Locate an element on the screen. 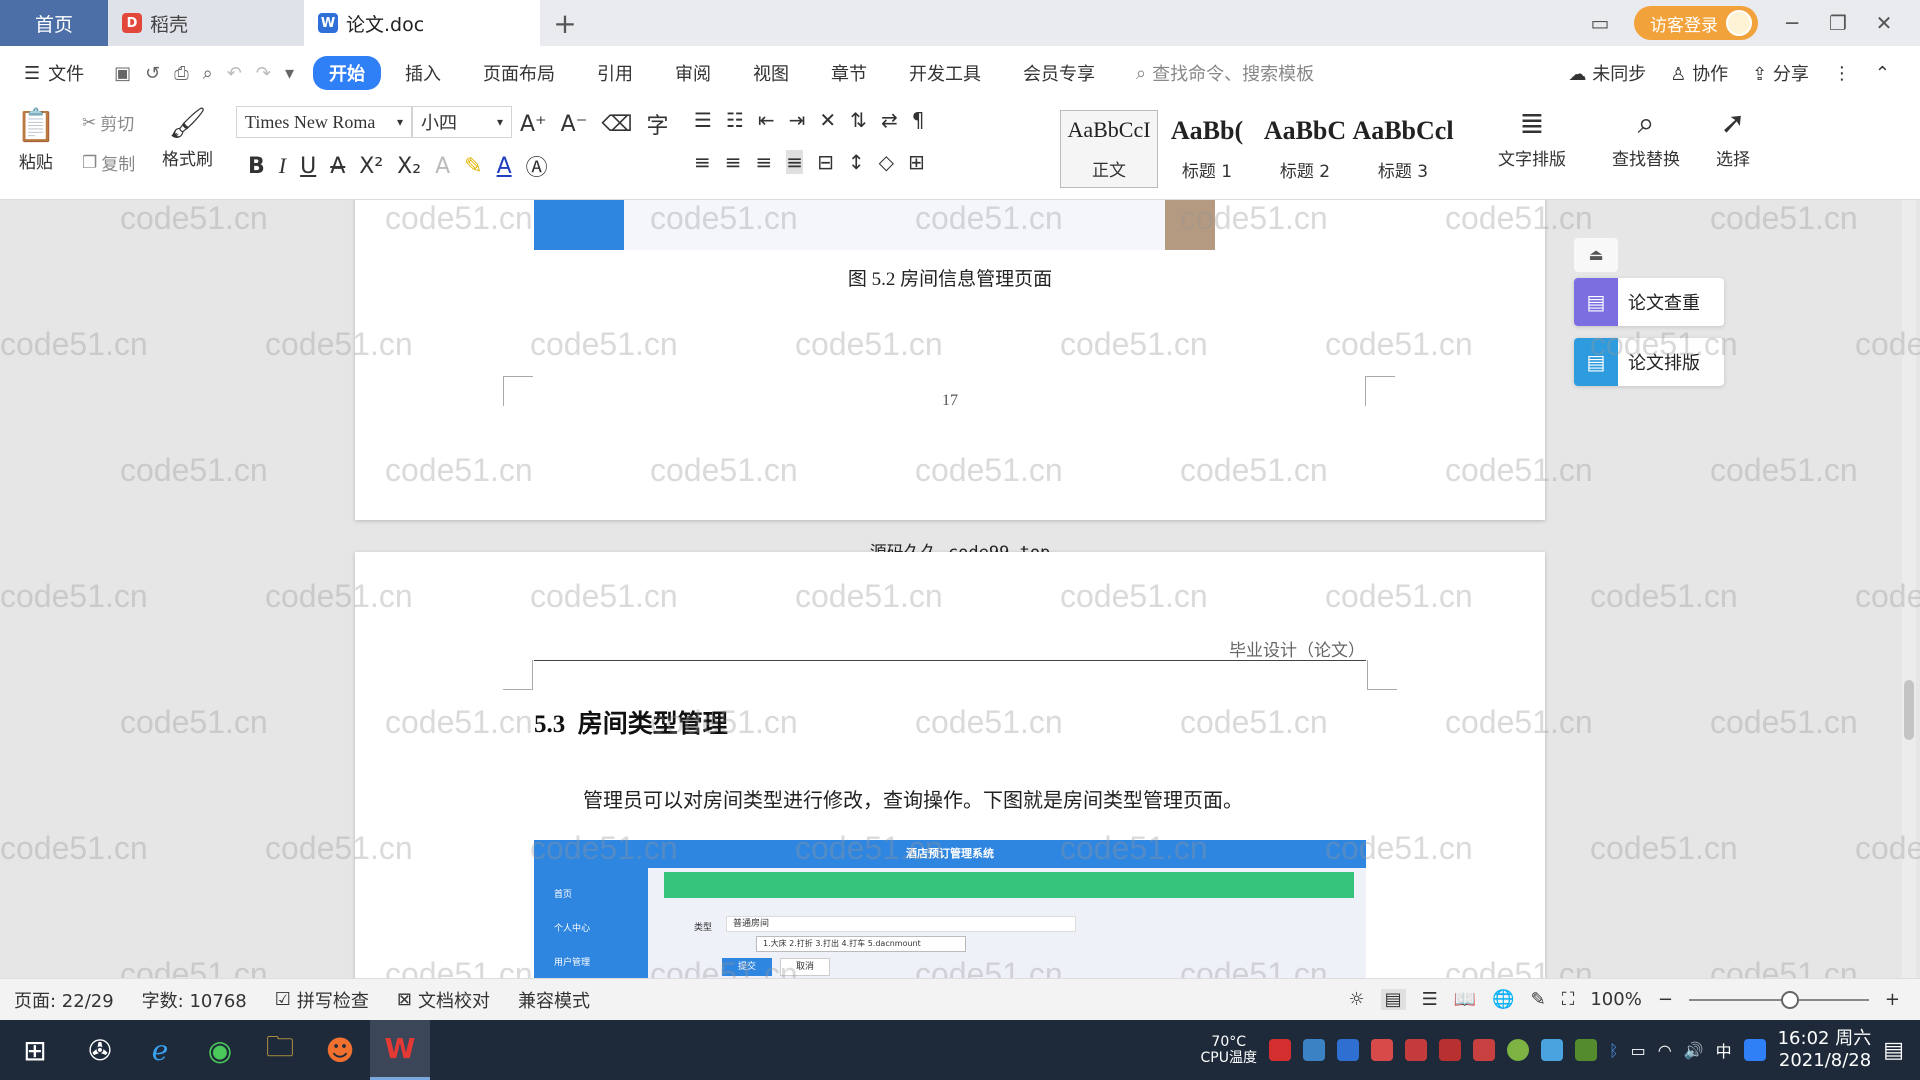 This screenshot has height=1080, width=1920. align-center-icon: ≡ is located at coordinates (733, 162).